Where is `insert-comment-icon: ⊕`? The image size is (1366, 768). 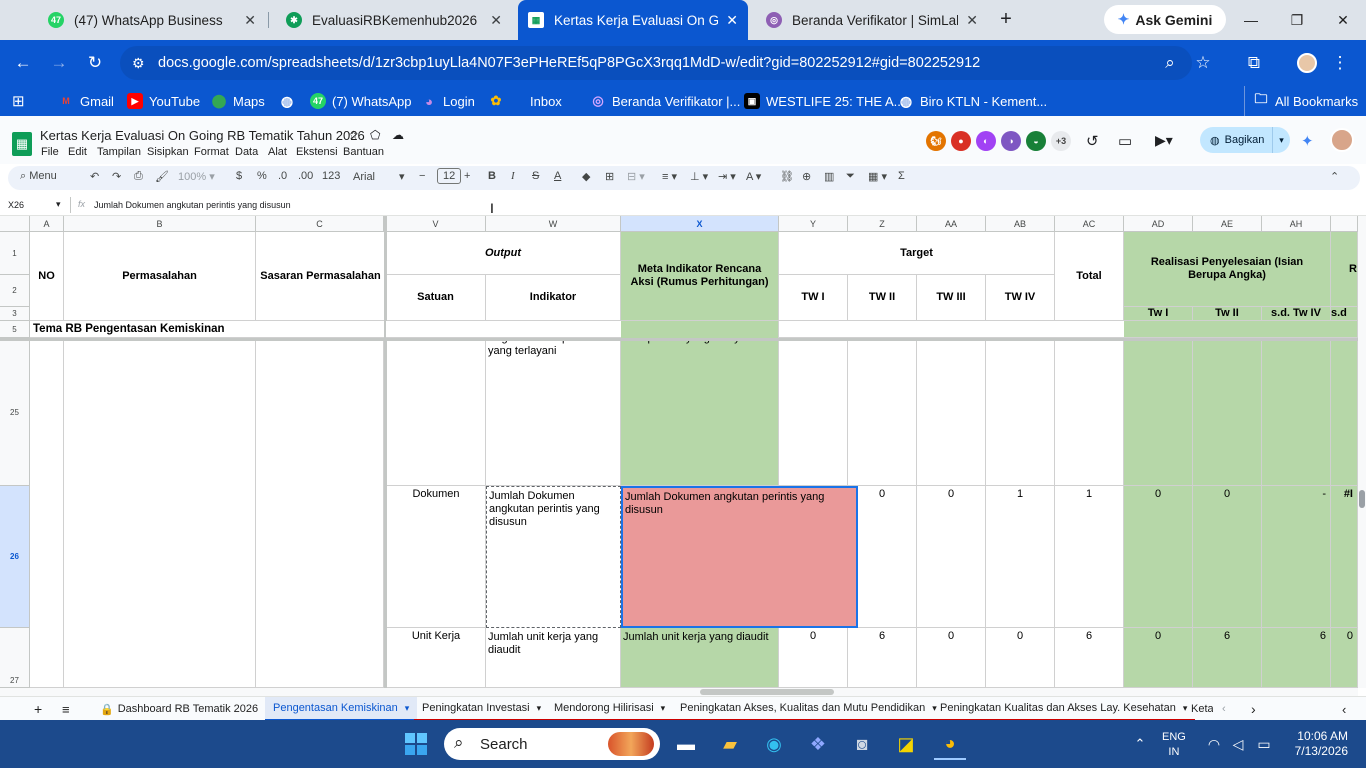 insert-comment-icon: ⊕ is located at coordinates (806, 176).